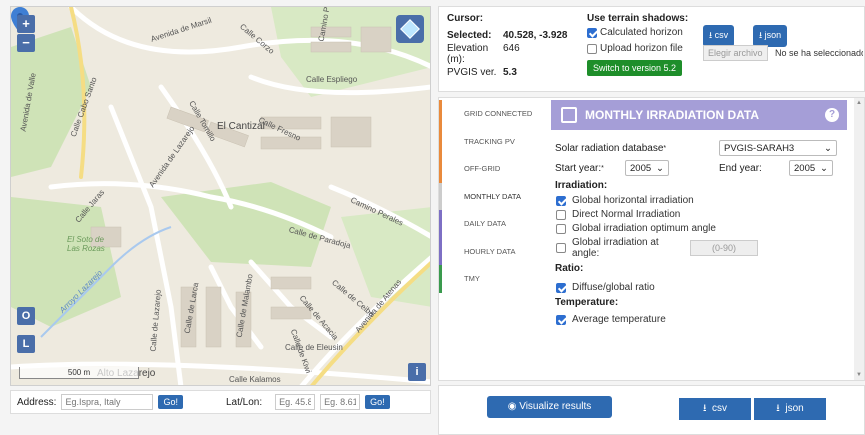 The height and width of the screenshot is (435, 865). I want to click on calculated-horizon-label: Calculated horizon, so click(641, 32).